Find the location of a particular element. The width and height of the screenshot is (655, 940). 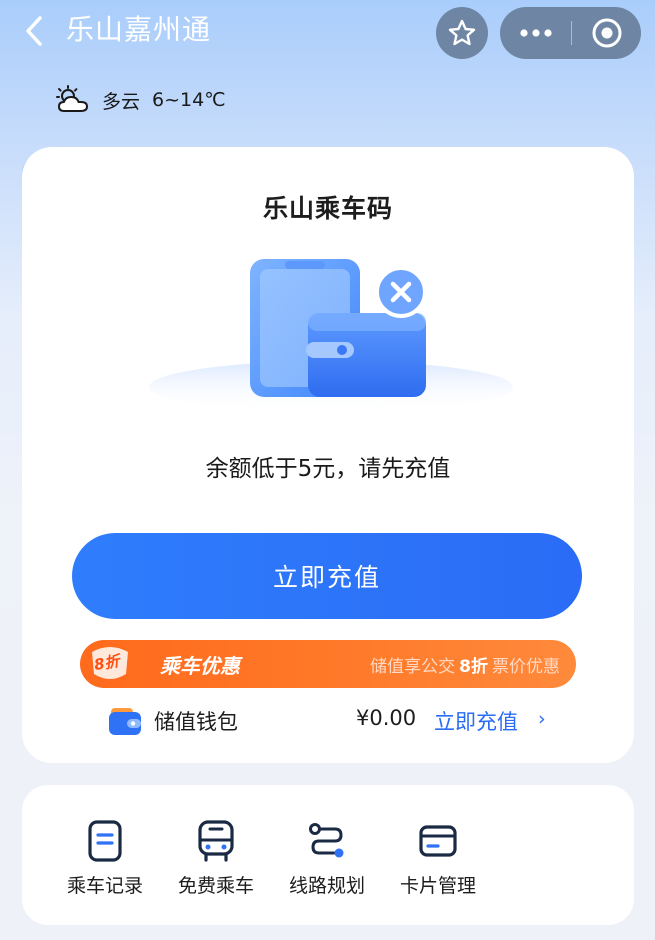

star-icon is located at coordinates (462, 32).